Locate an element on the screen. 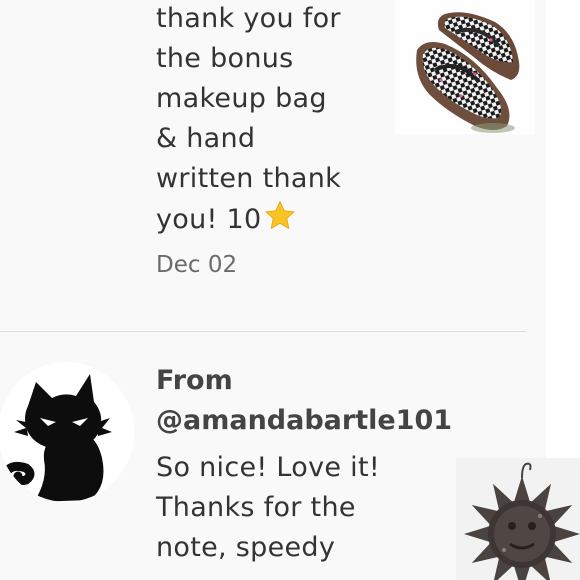 This screenshot has height=580, width=580. angry-black-cat-avatar is located at coordinates (67, 432).